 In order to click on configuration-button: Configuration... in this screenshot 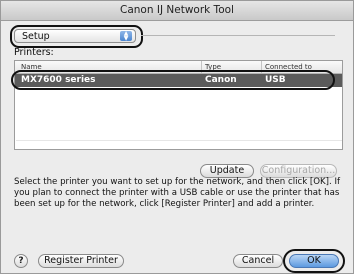, I will do `click(298, 171)`.